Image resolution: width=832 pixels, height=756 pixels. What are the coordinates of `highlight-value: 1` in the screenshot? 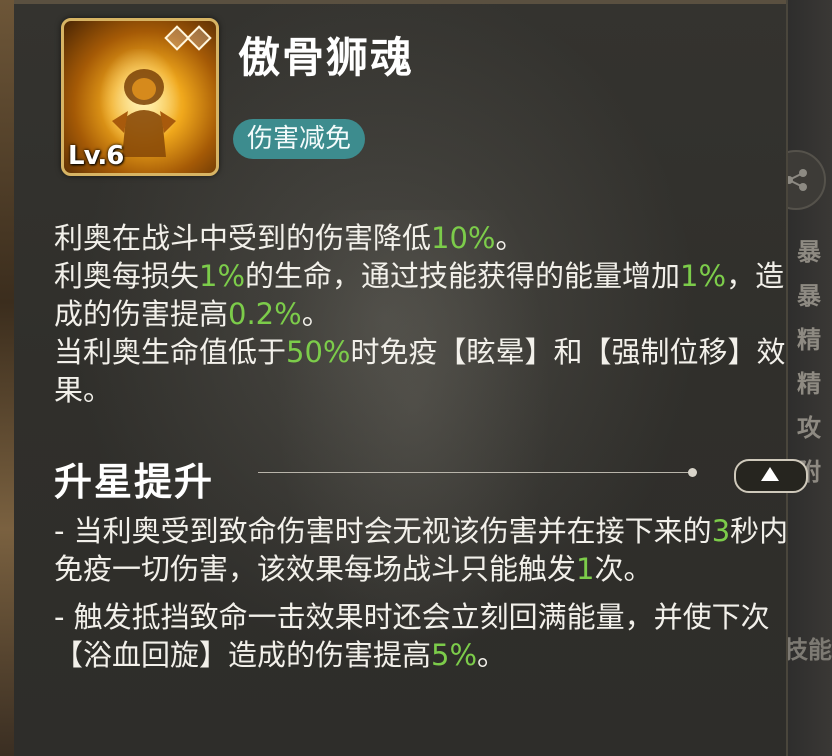 It's located at (585, 569).